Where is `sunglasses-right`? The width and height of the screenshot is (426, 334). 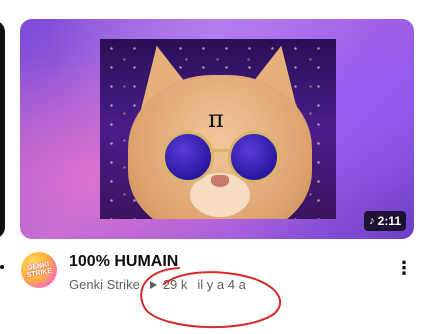 sunglasses-right is located at coordinates (254, 157).